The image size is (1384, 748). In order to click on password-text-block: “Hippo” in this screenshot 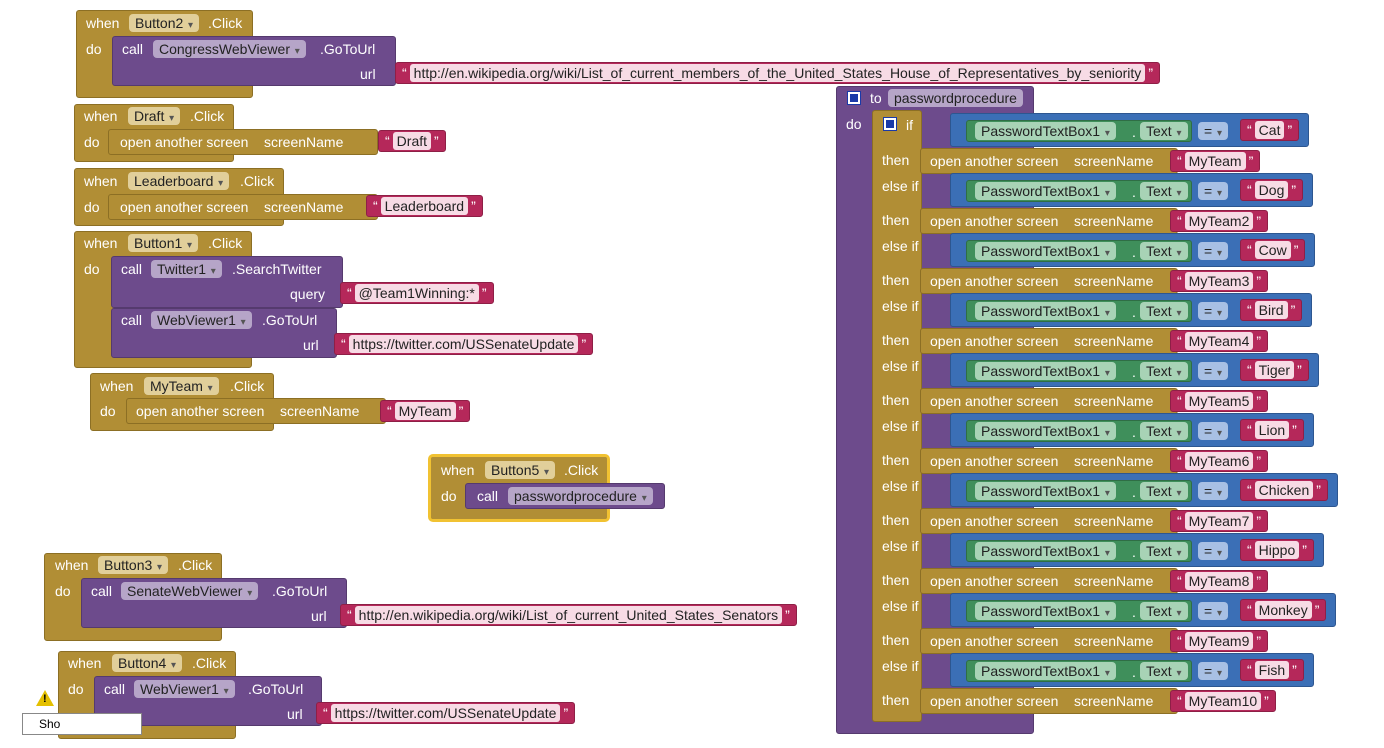, I will do `click(1277, 550)`.